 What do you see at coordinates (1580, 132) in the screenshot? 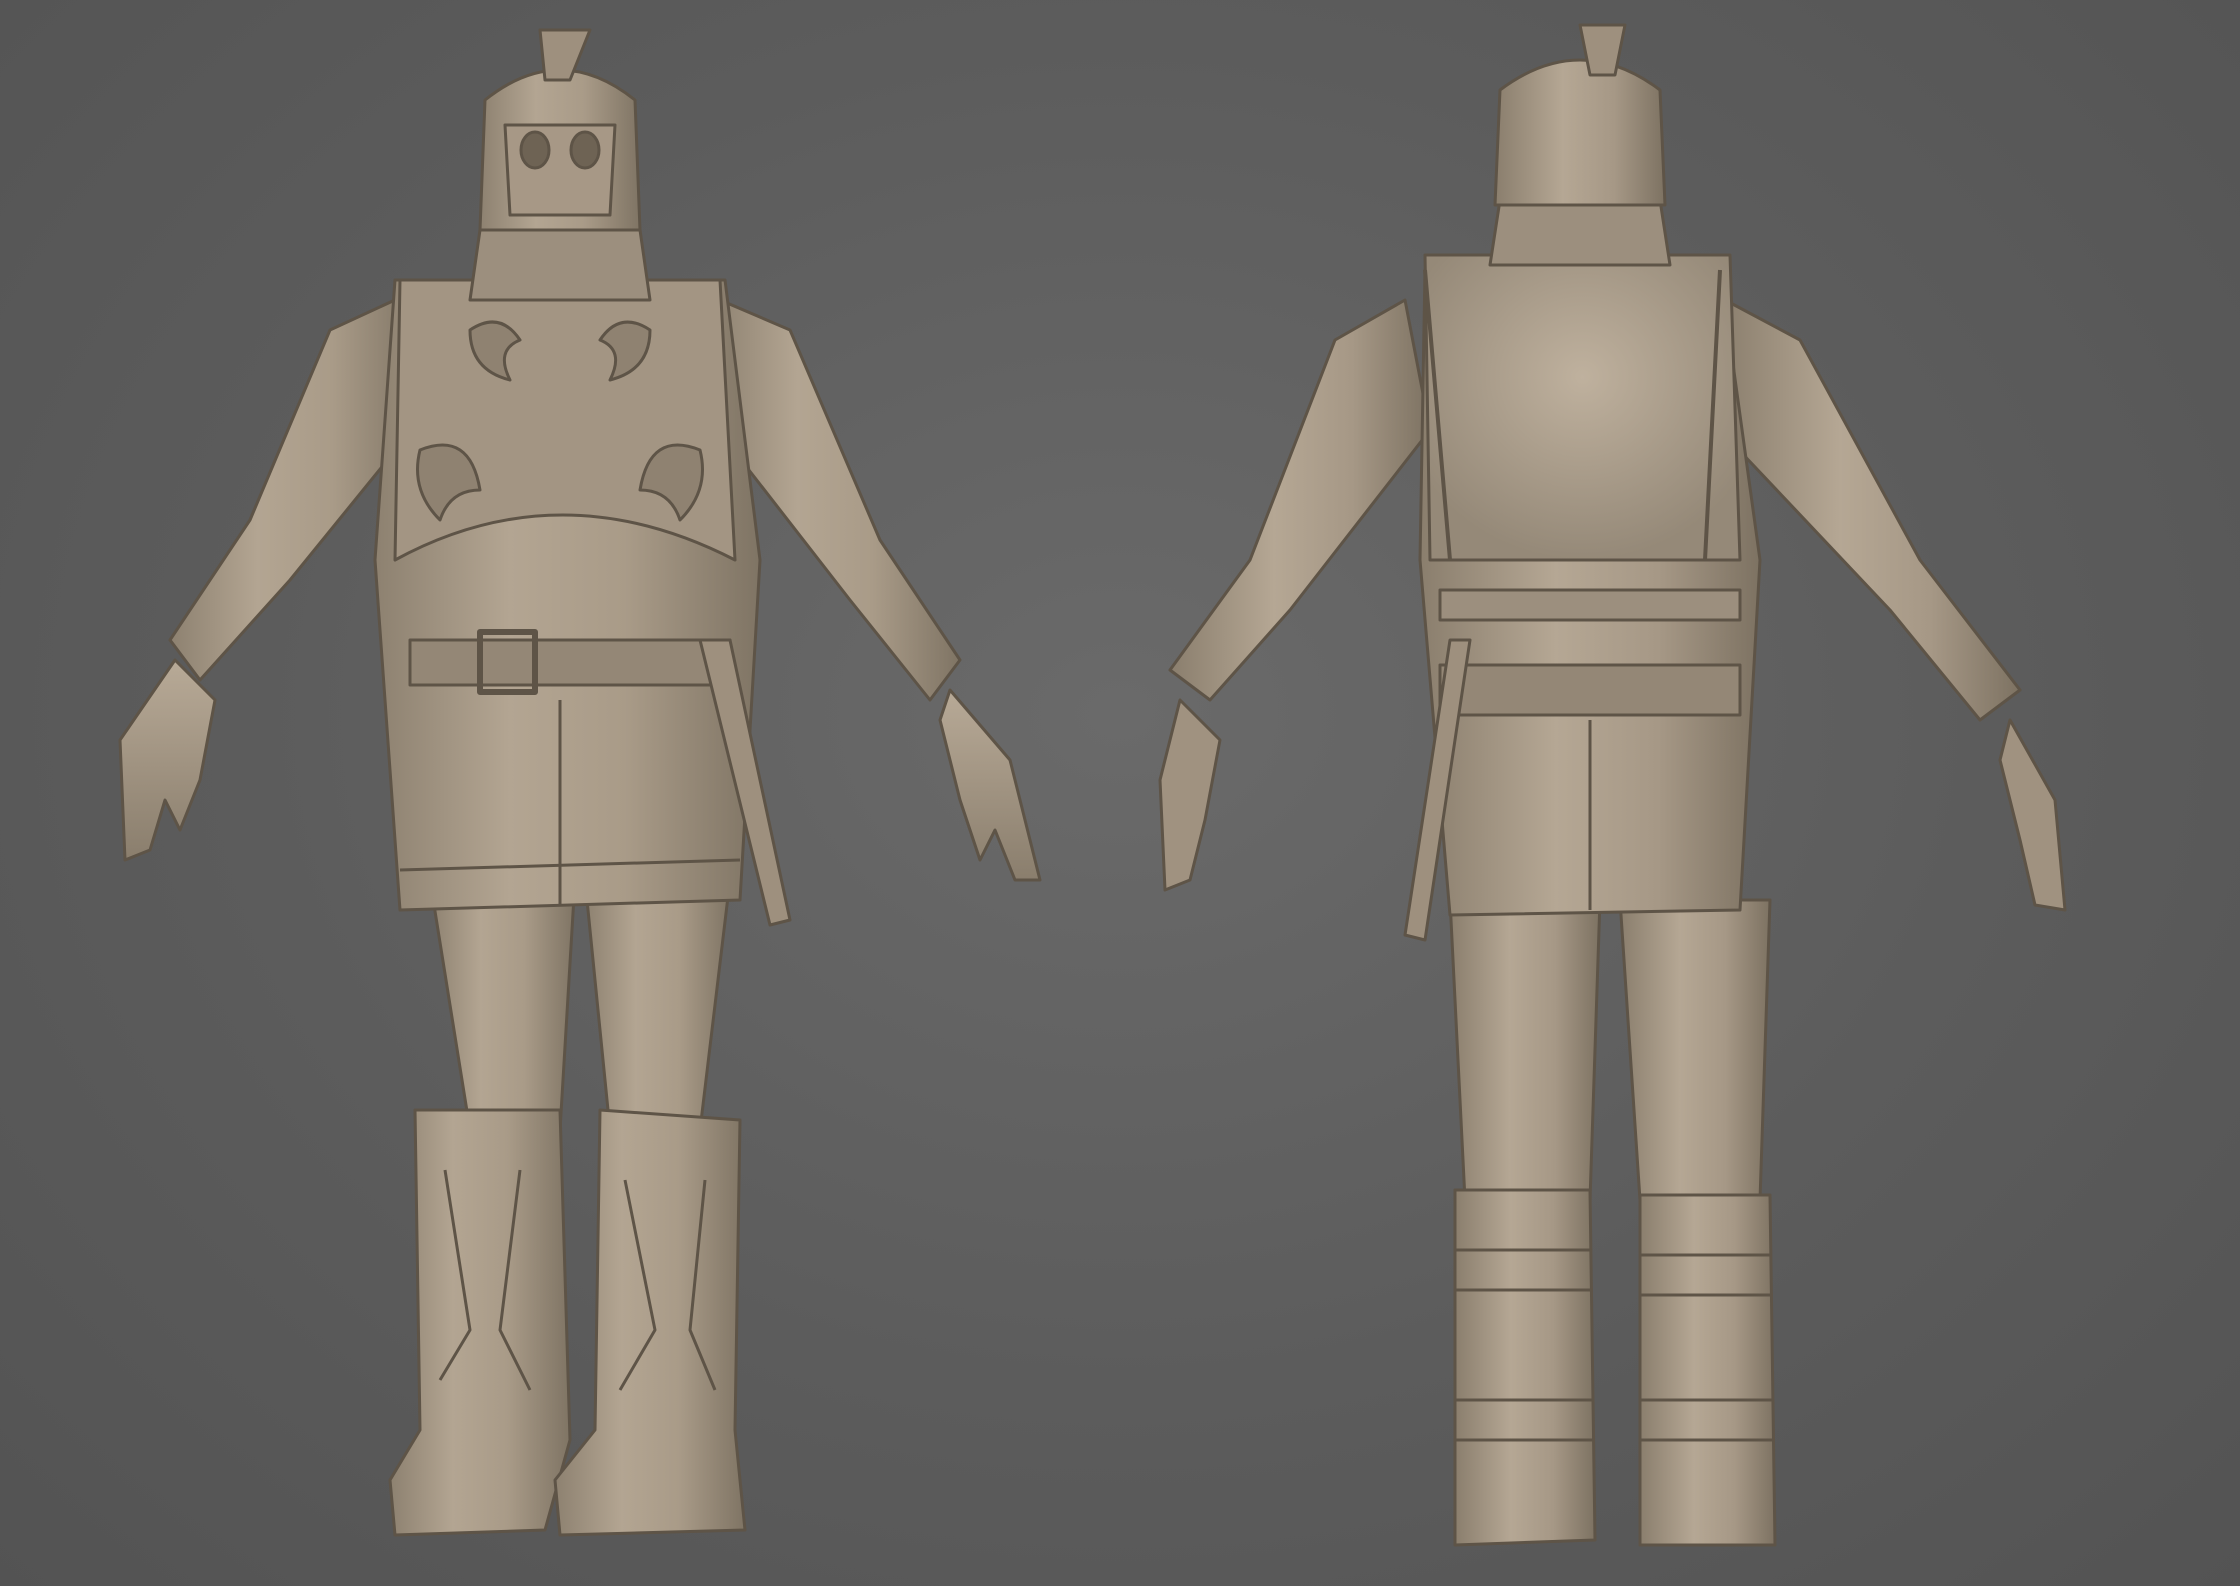
I see `back-helmet` at bounding box center [1580, 132].